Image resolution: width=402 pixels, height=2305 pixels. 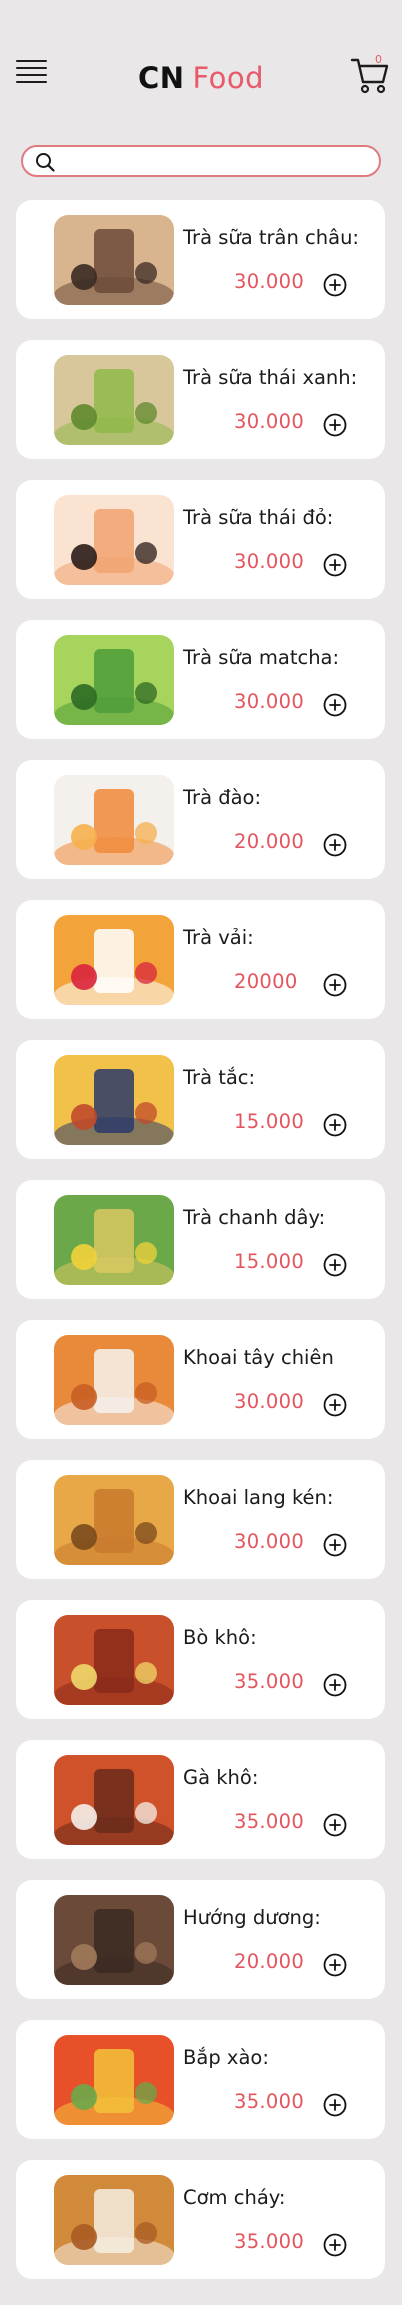 What do you see at coordinates (200, 819) in the screenshot?
I see `product-card: Trà đào: 20.000` at bounding box center [200, 819].